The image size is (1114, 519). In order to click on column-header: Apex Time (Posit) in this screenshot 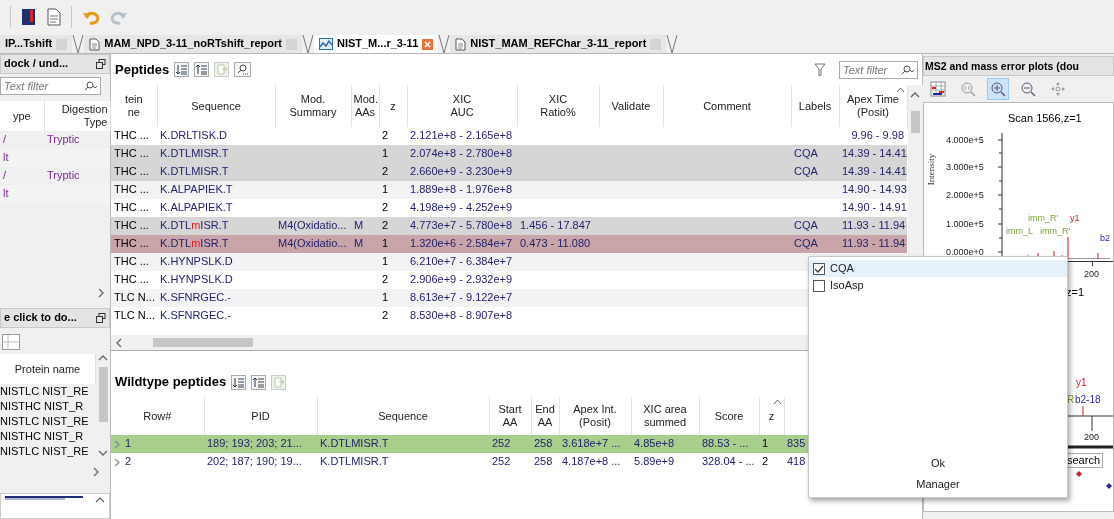, I will do `click(873, 106)`.